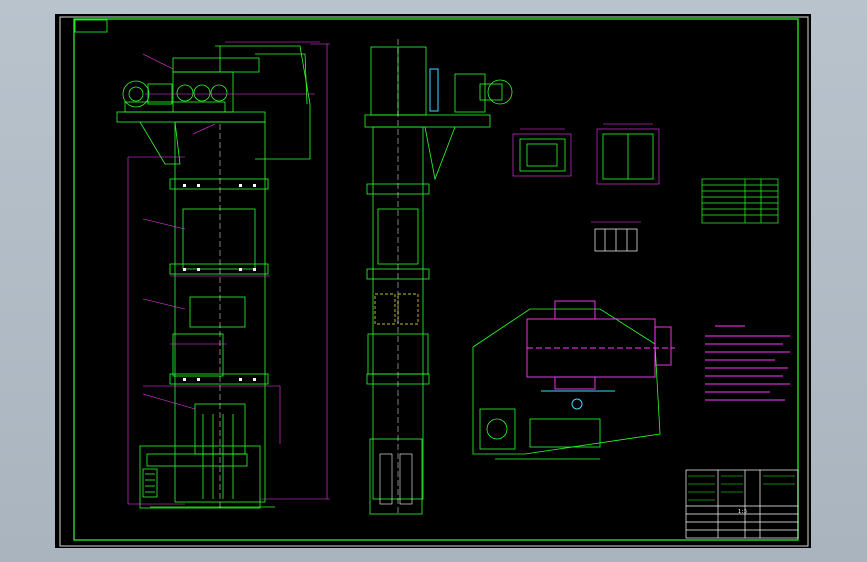  Describe the element at coordinates (396, 479) in the screenshot. I see `side-view-boot` at that location.